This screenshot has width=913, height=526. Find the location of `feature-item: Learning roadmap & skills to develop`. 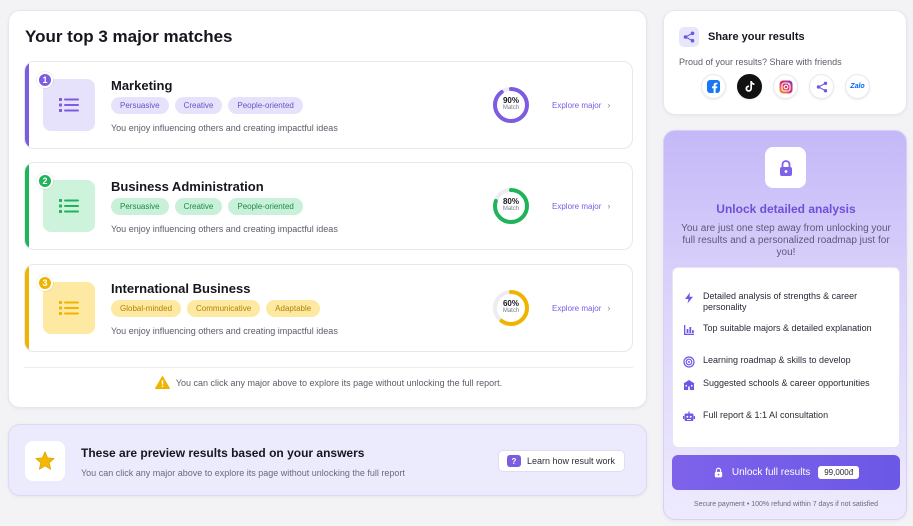

feature-item: Learning roadmap & skills to develop is located at coordinates (788, 361).